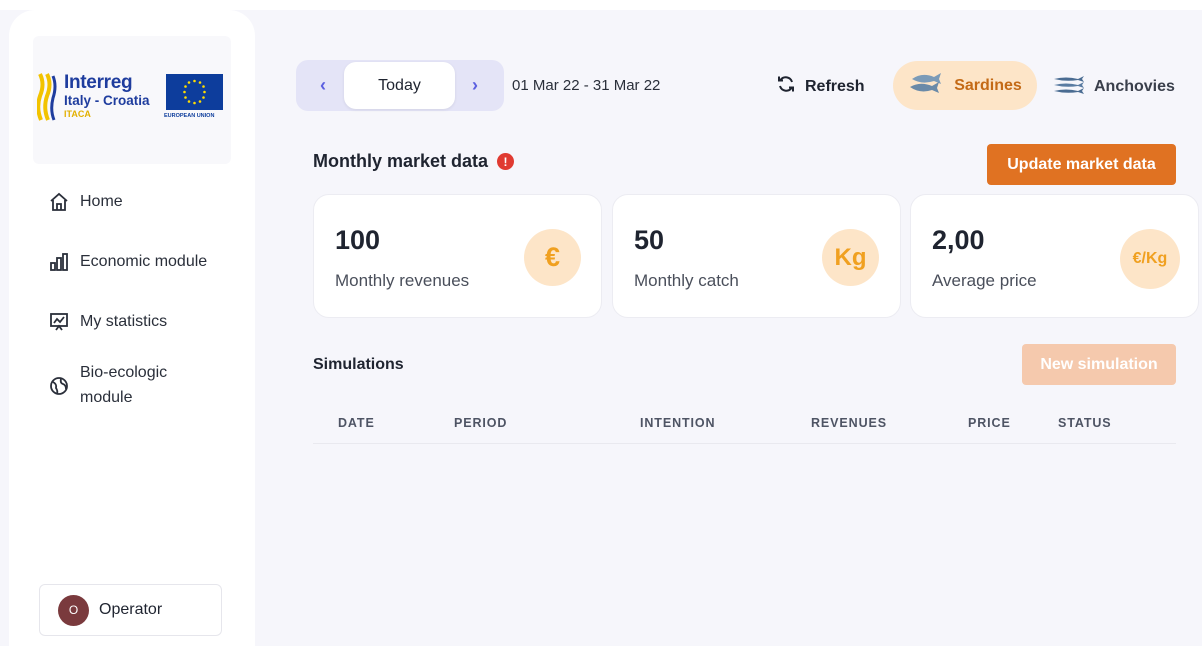 The image size is (1202, 646). I want to click on kg-icon: Kg, so click(850, 257).